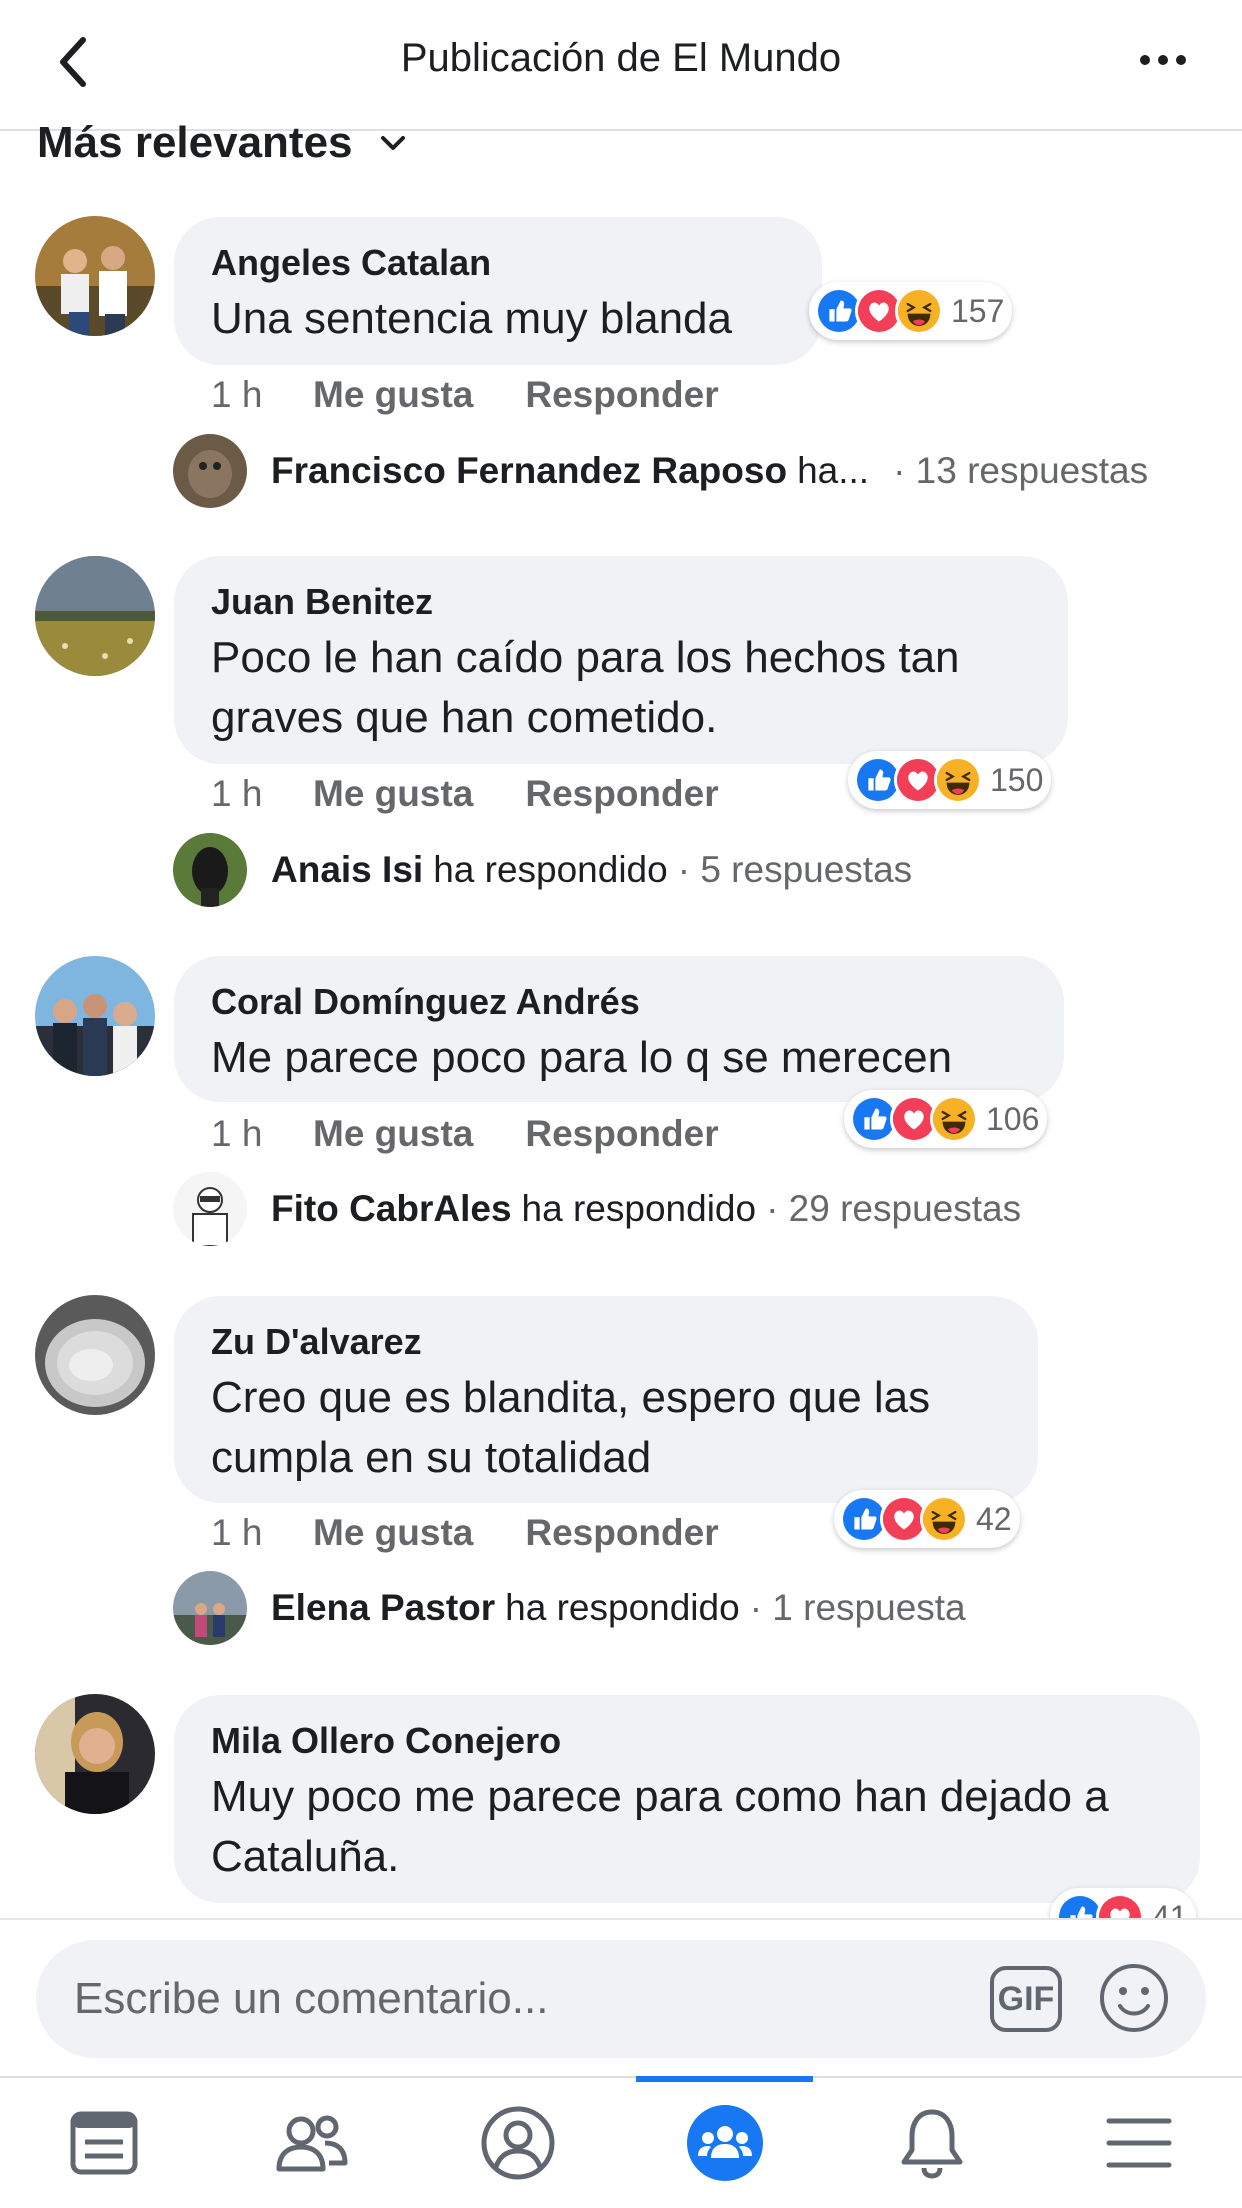  I want to click on profile-icon, so click(517, 2143).